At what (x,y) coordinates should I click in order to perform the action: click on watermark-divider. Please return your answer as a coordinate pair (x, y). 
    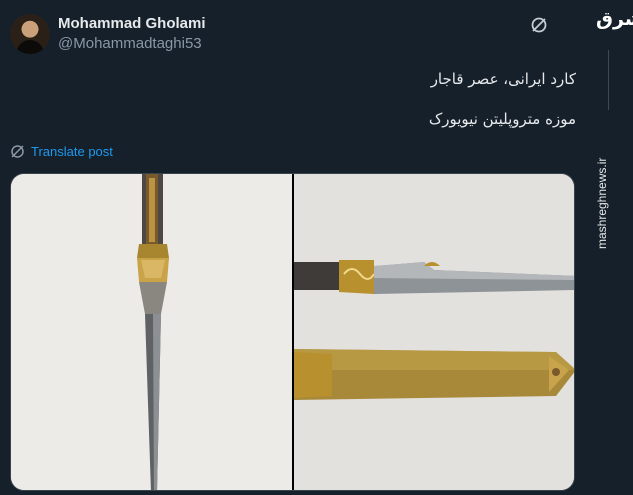
    Looking at the image, I should click on (608, 80).